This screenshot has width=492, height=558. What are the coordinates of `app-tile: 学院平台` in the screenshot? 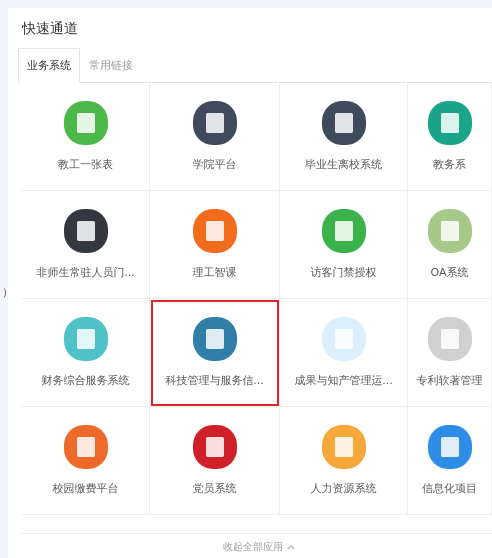 It's located at (215, 137).